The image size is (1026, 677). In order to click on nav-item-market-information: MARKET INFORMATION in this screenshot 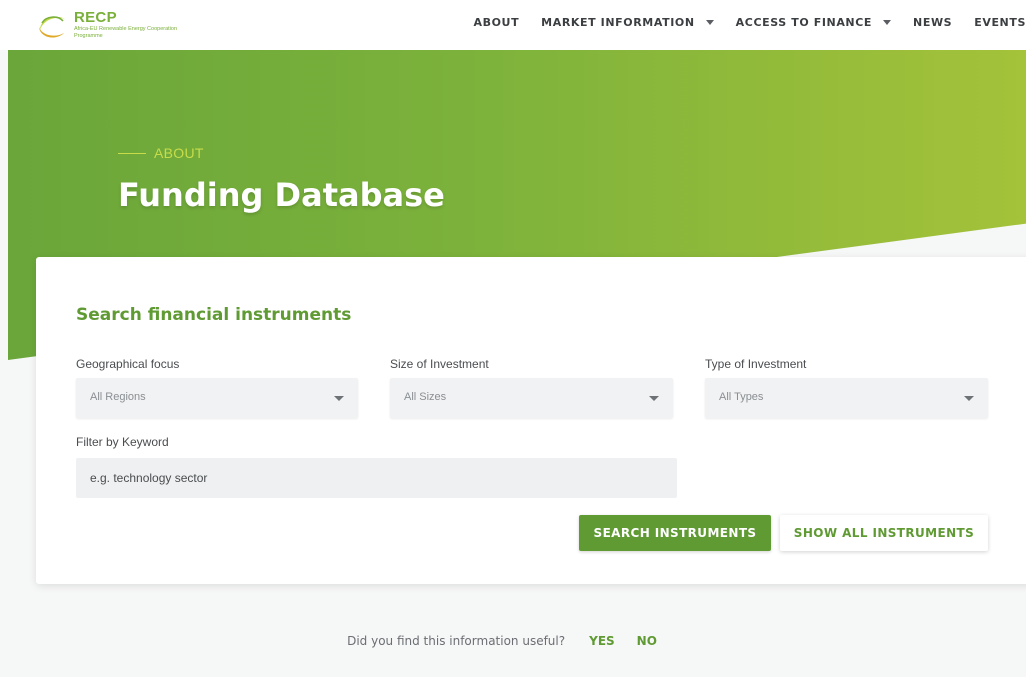, I will do `click(627, 22)`.